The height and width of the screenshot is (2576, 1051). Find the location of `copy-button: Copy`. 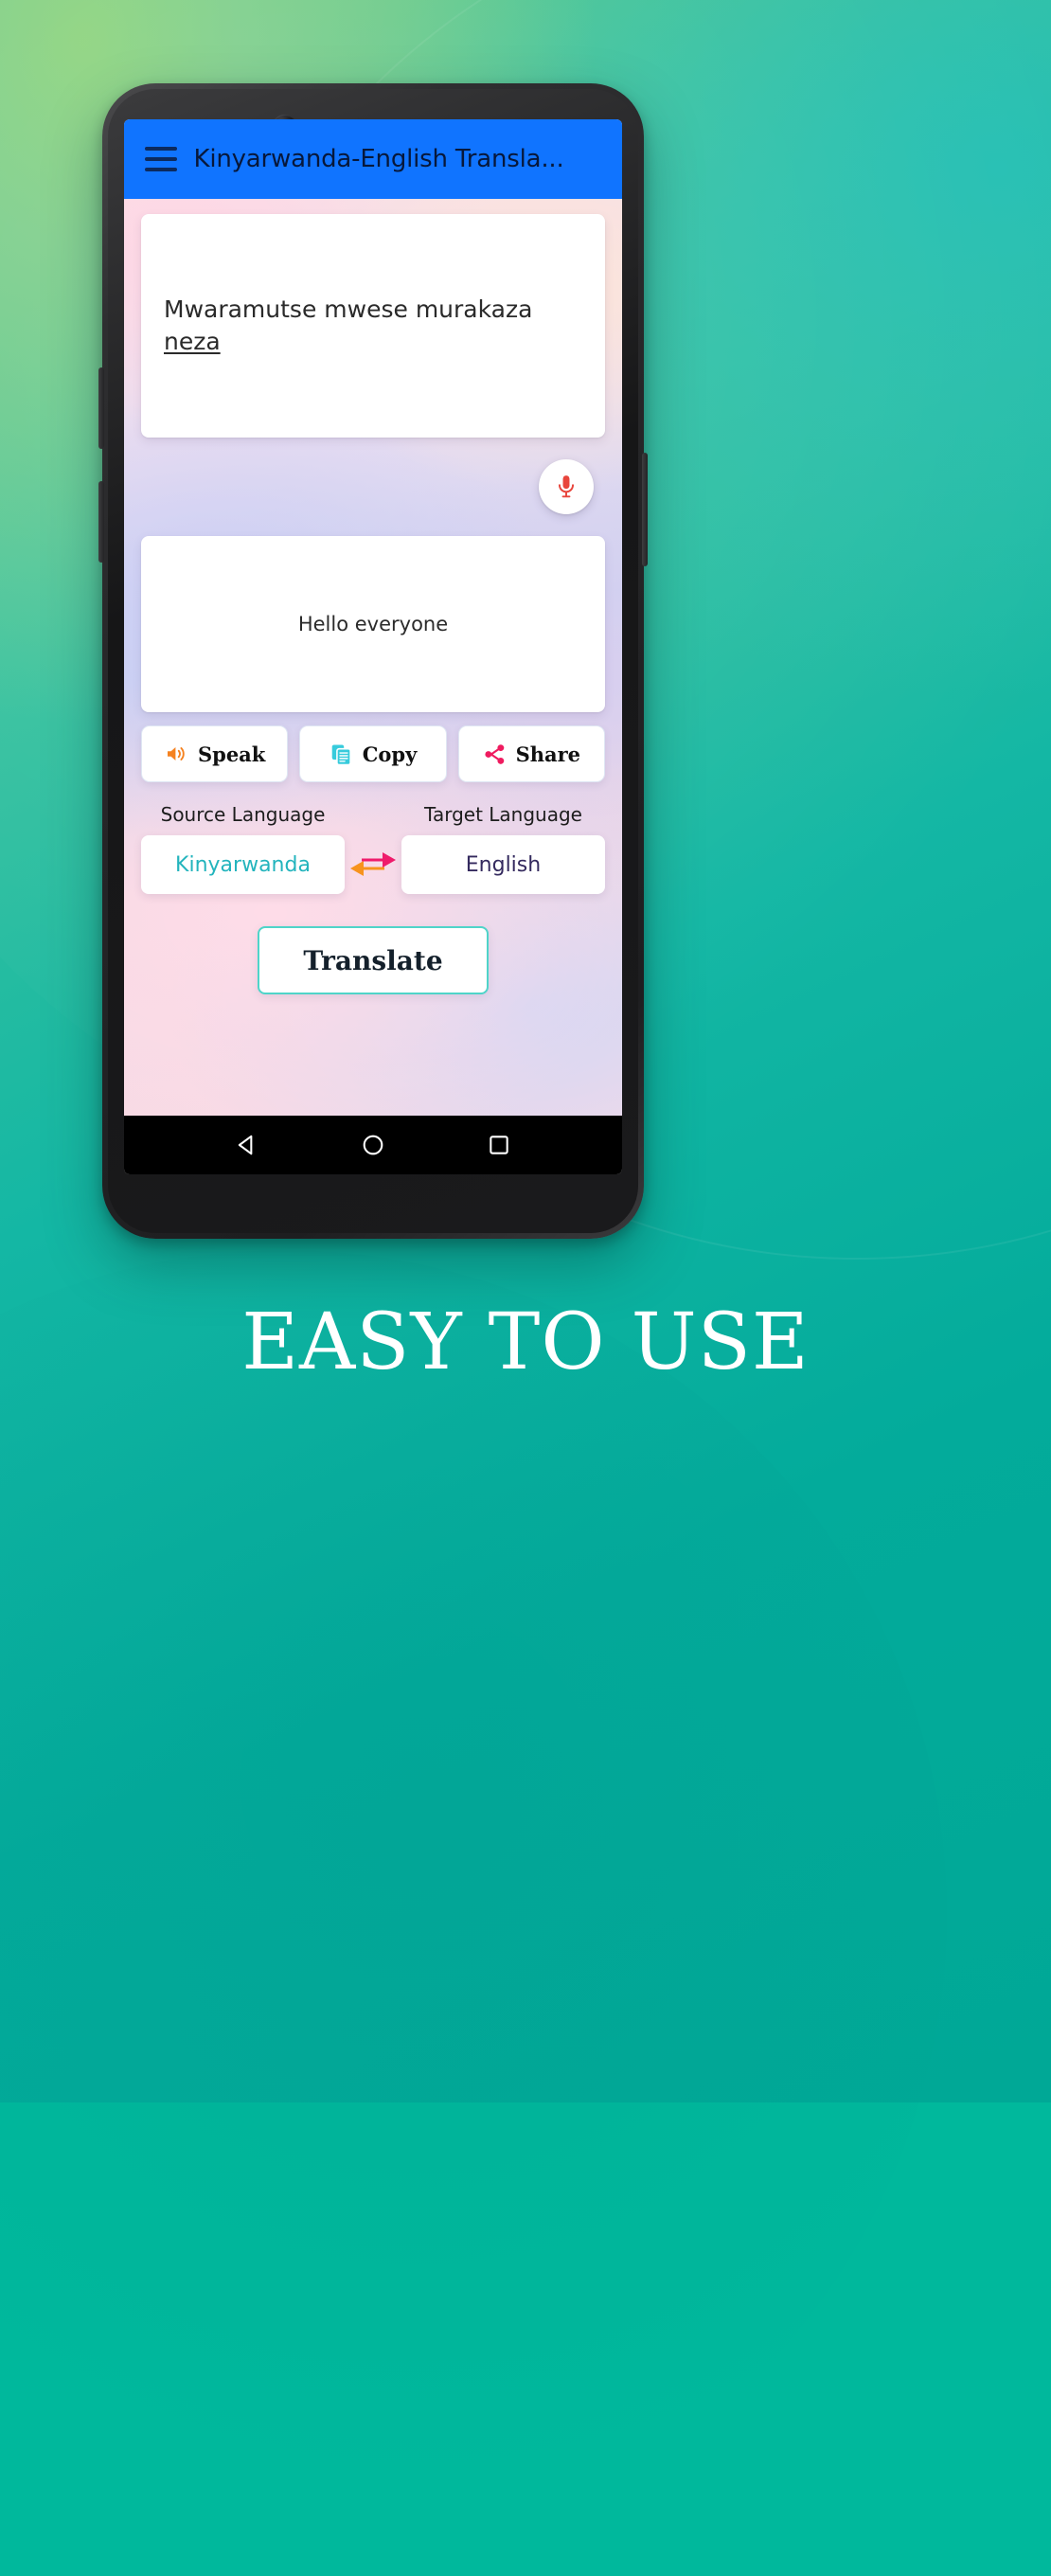

copy-button: Copy is located at coordinates (373, 753).